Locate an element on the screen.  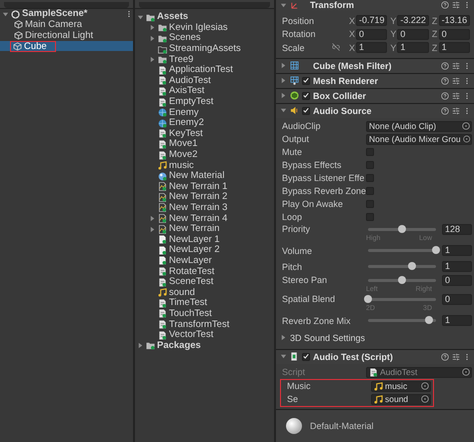
asset-name: Tree9 is located at coordinates (181, 59).